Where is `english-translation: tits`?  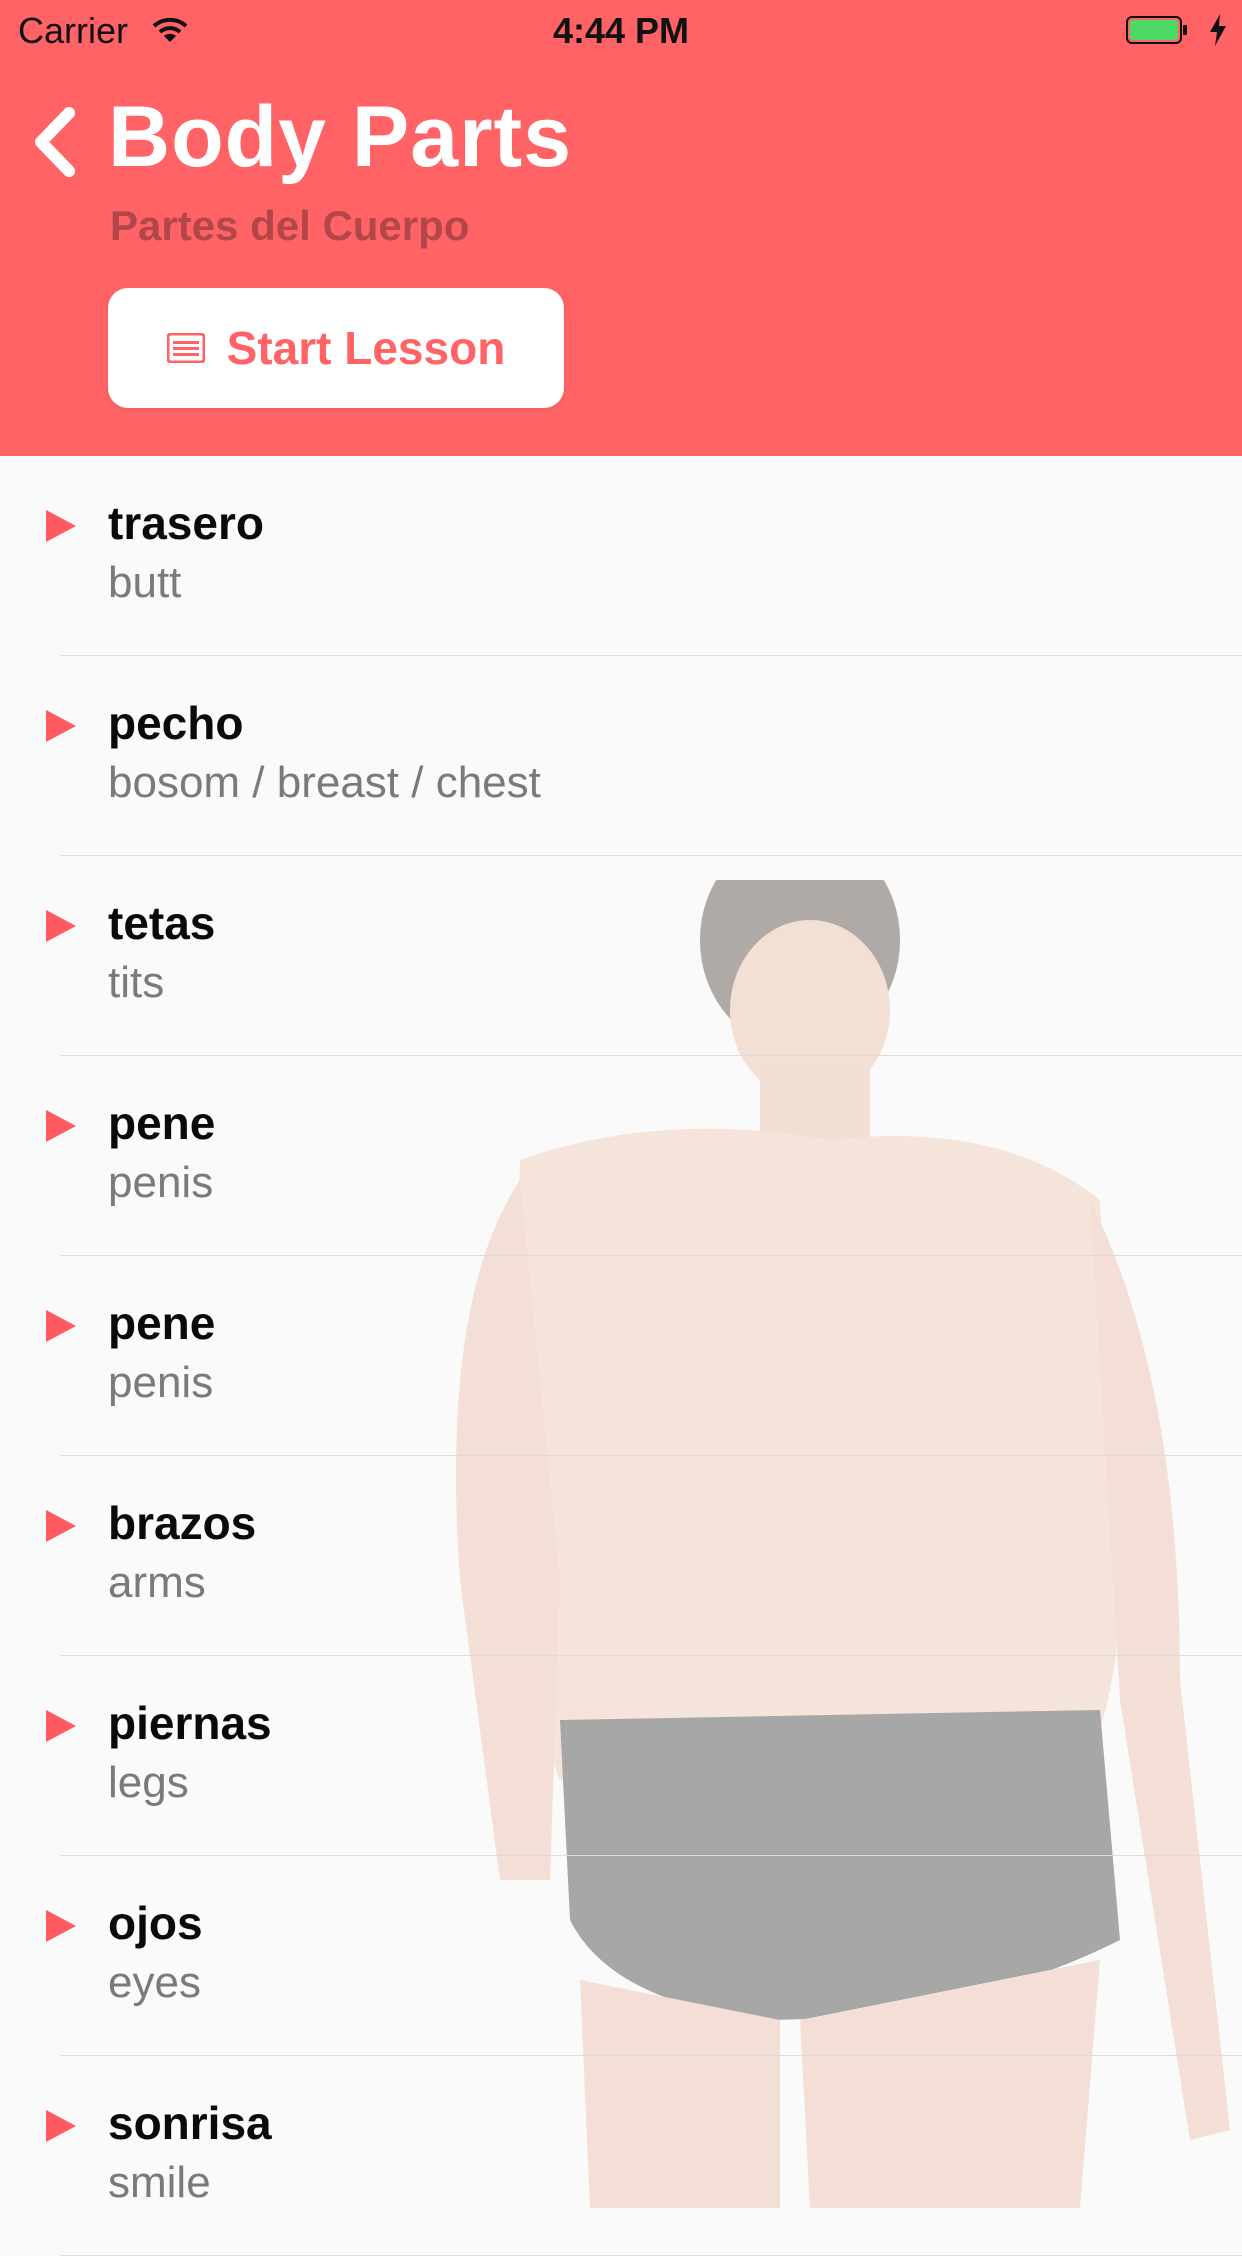
english-translation: tits is located at coordinates (136, 982).